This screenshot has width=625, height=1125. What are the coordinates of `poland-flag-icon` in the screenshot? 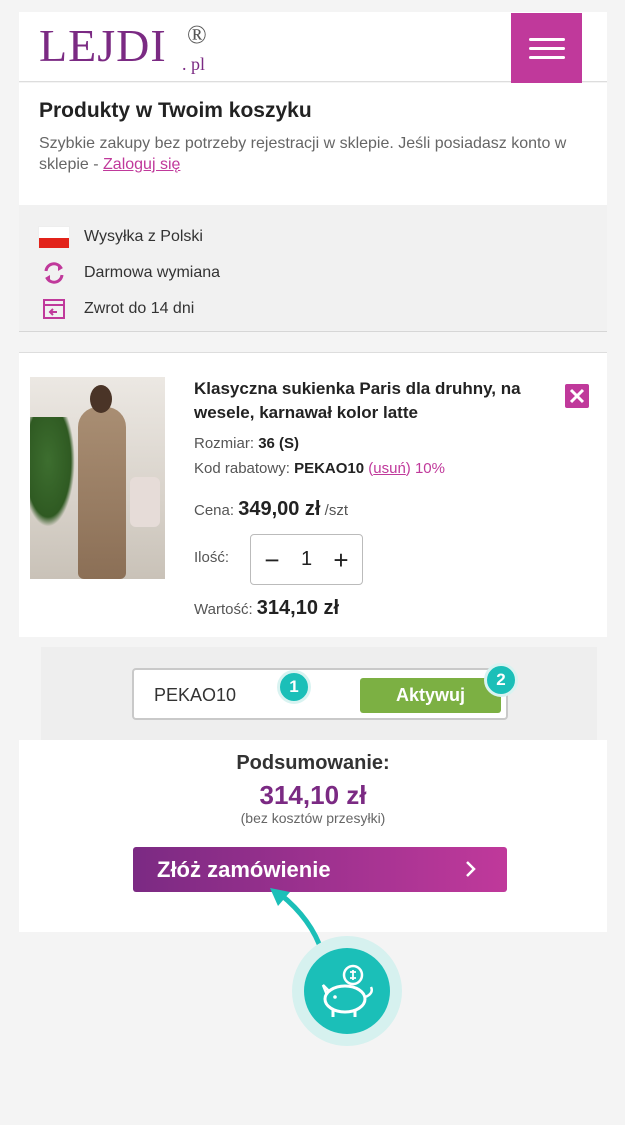 It's located at (54, 237).